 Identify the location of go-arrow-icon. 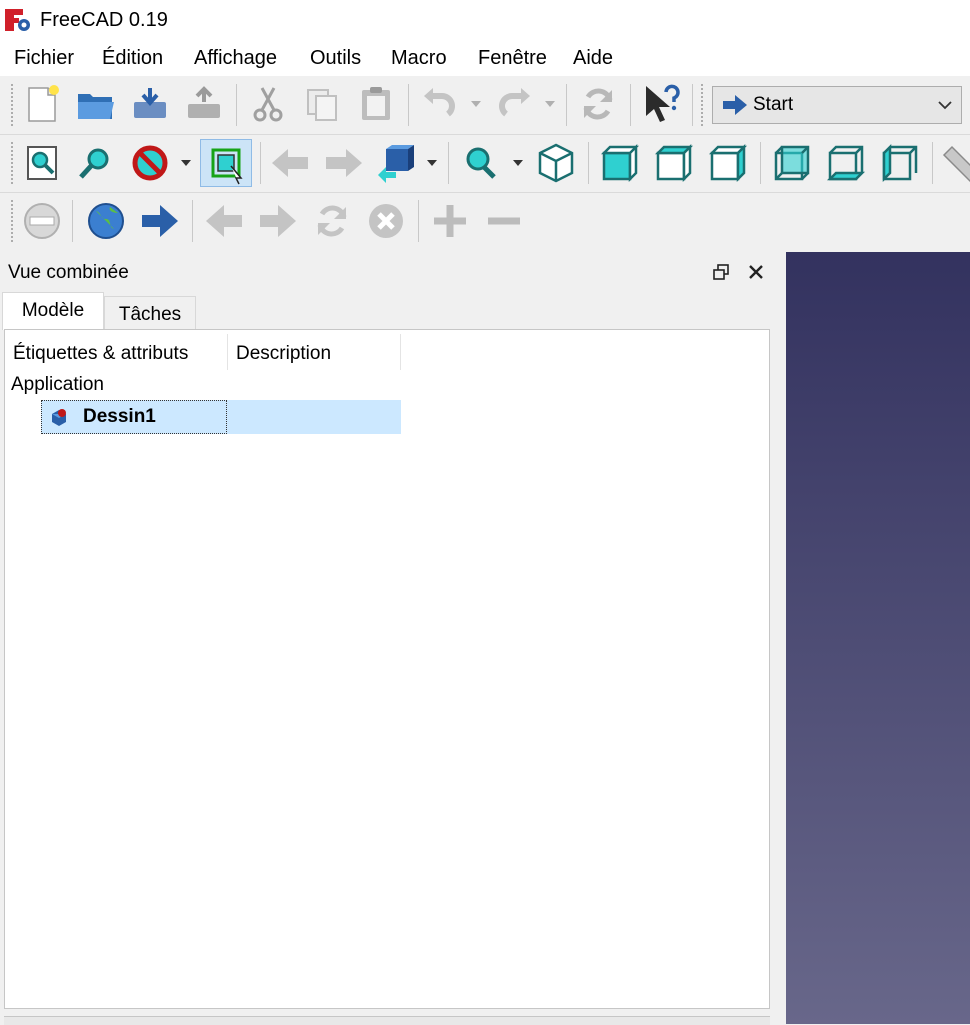
(160, 221).